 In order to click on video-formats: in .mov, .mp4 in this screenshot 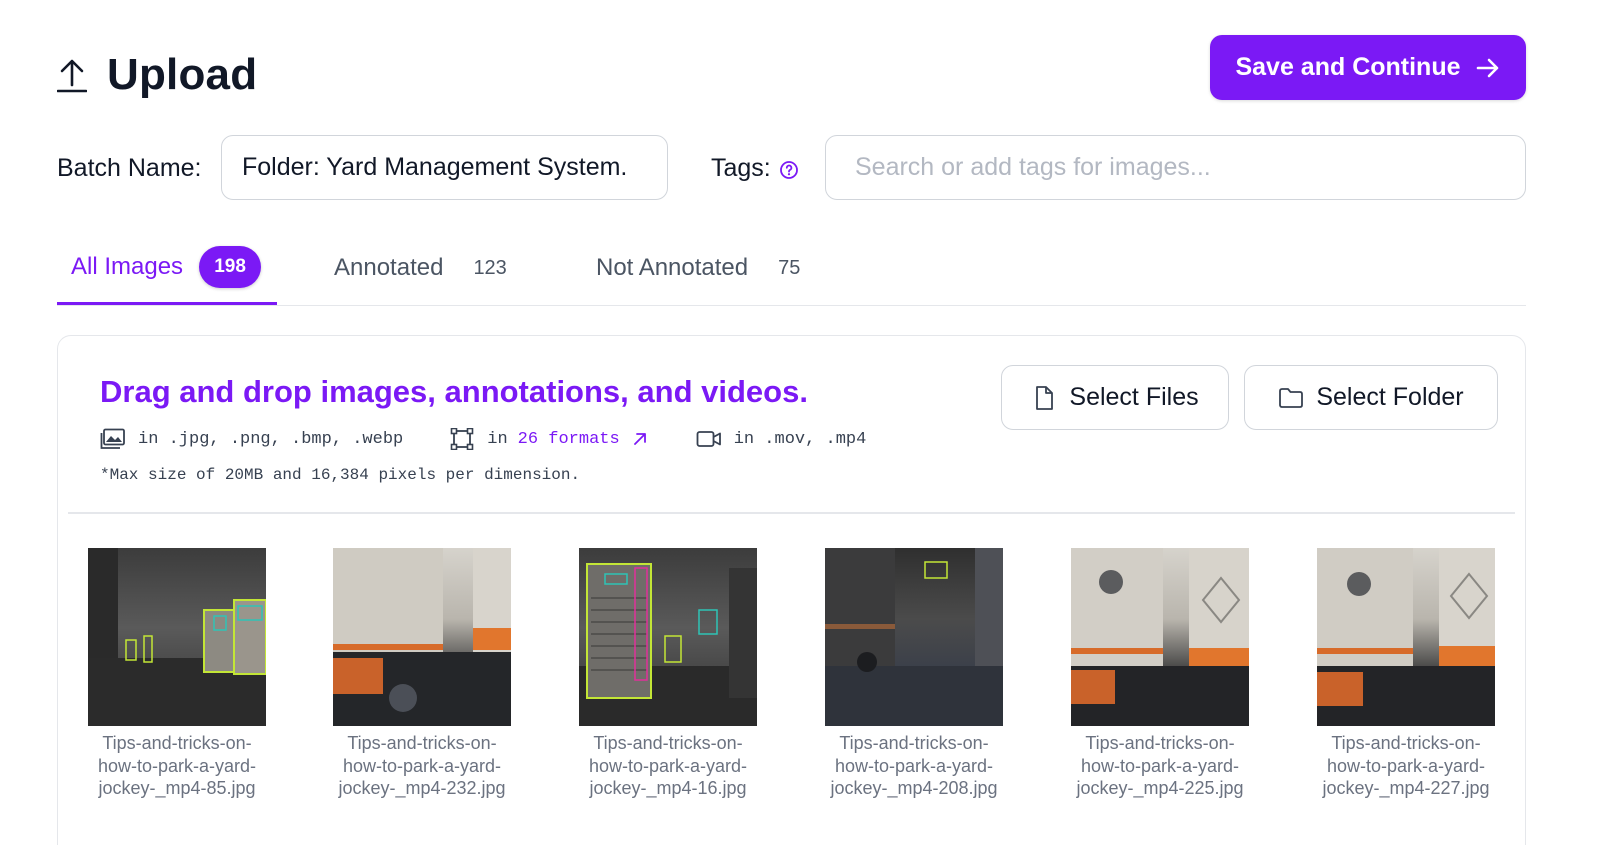, I will do `click(781, 439)`.